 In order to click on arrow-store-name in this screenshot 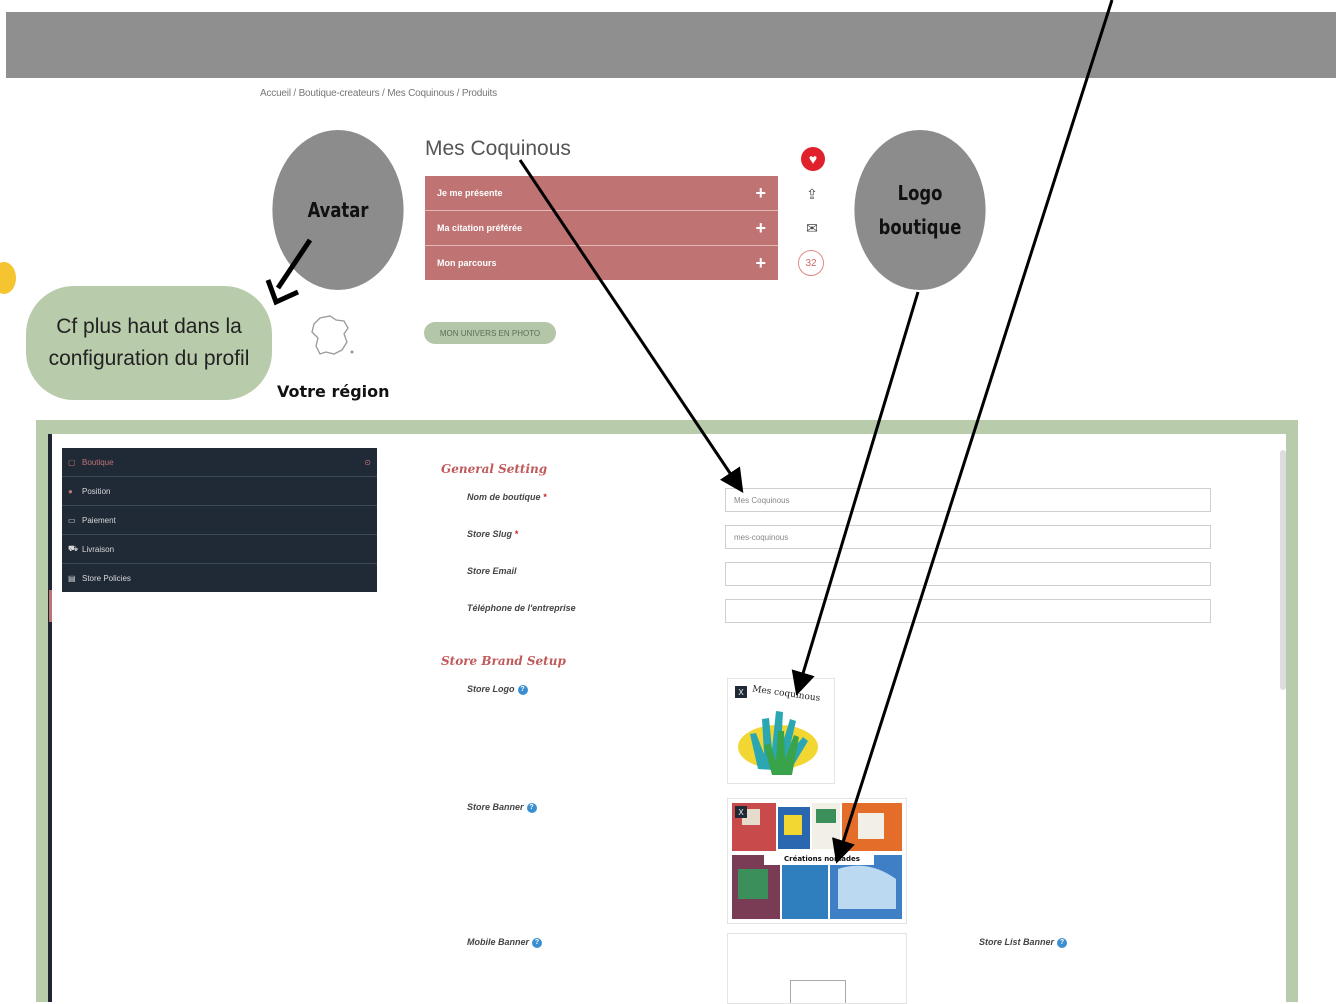, I will do `click(631, 326)`.